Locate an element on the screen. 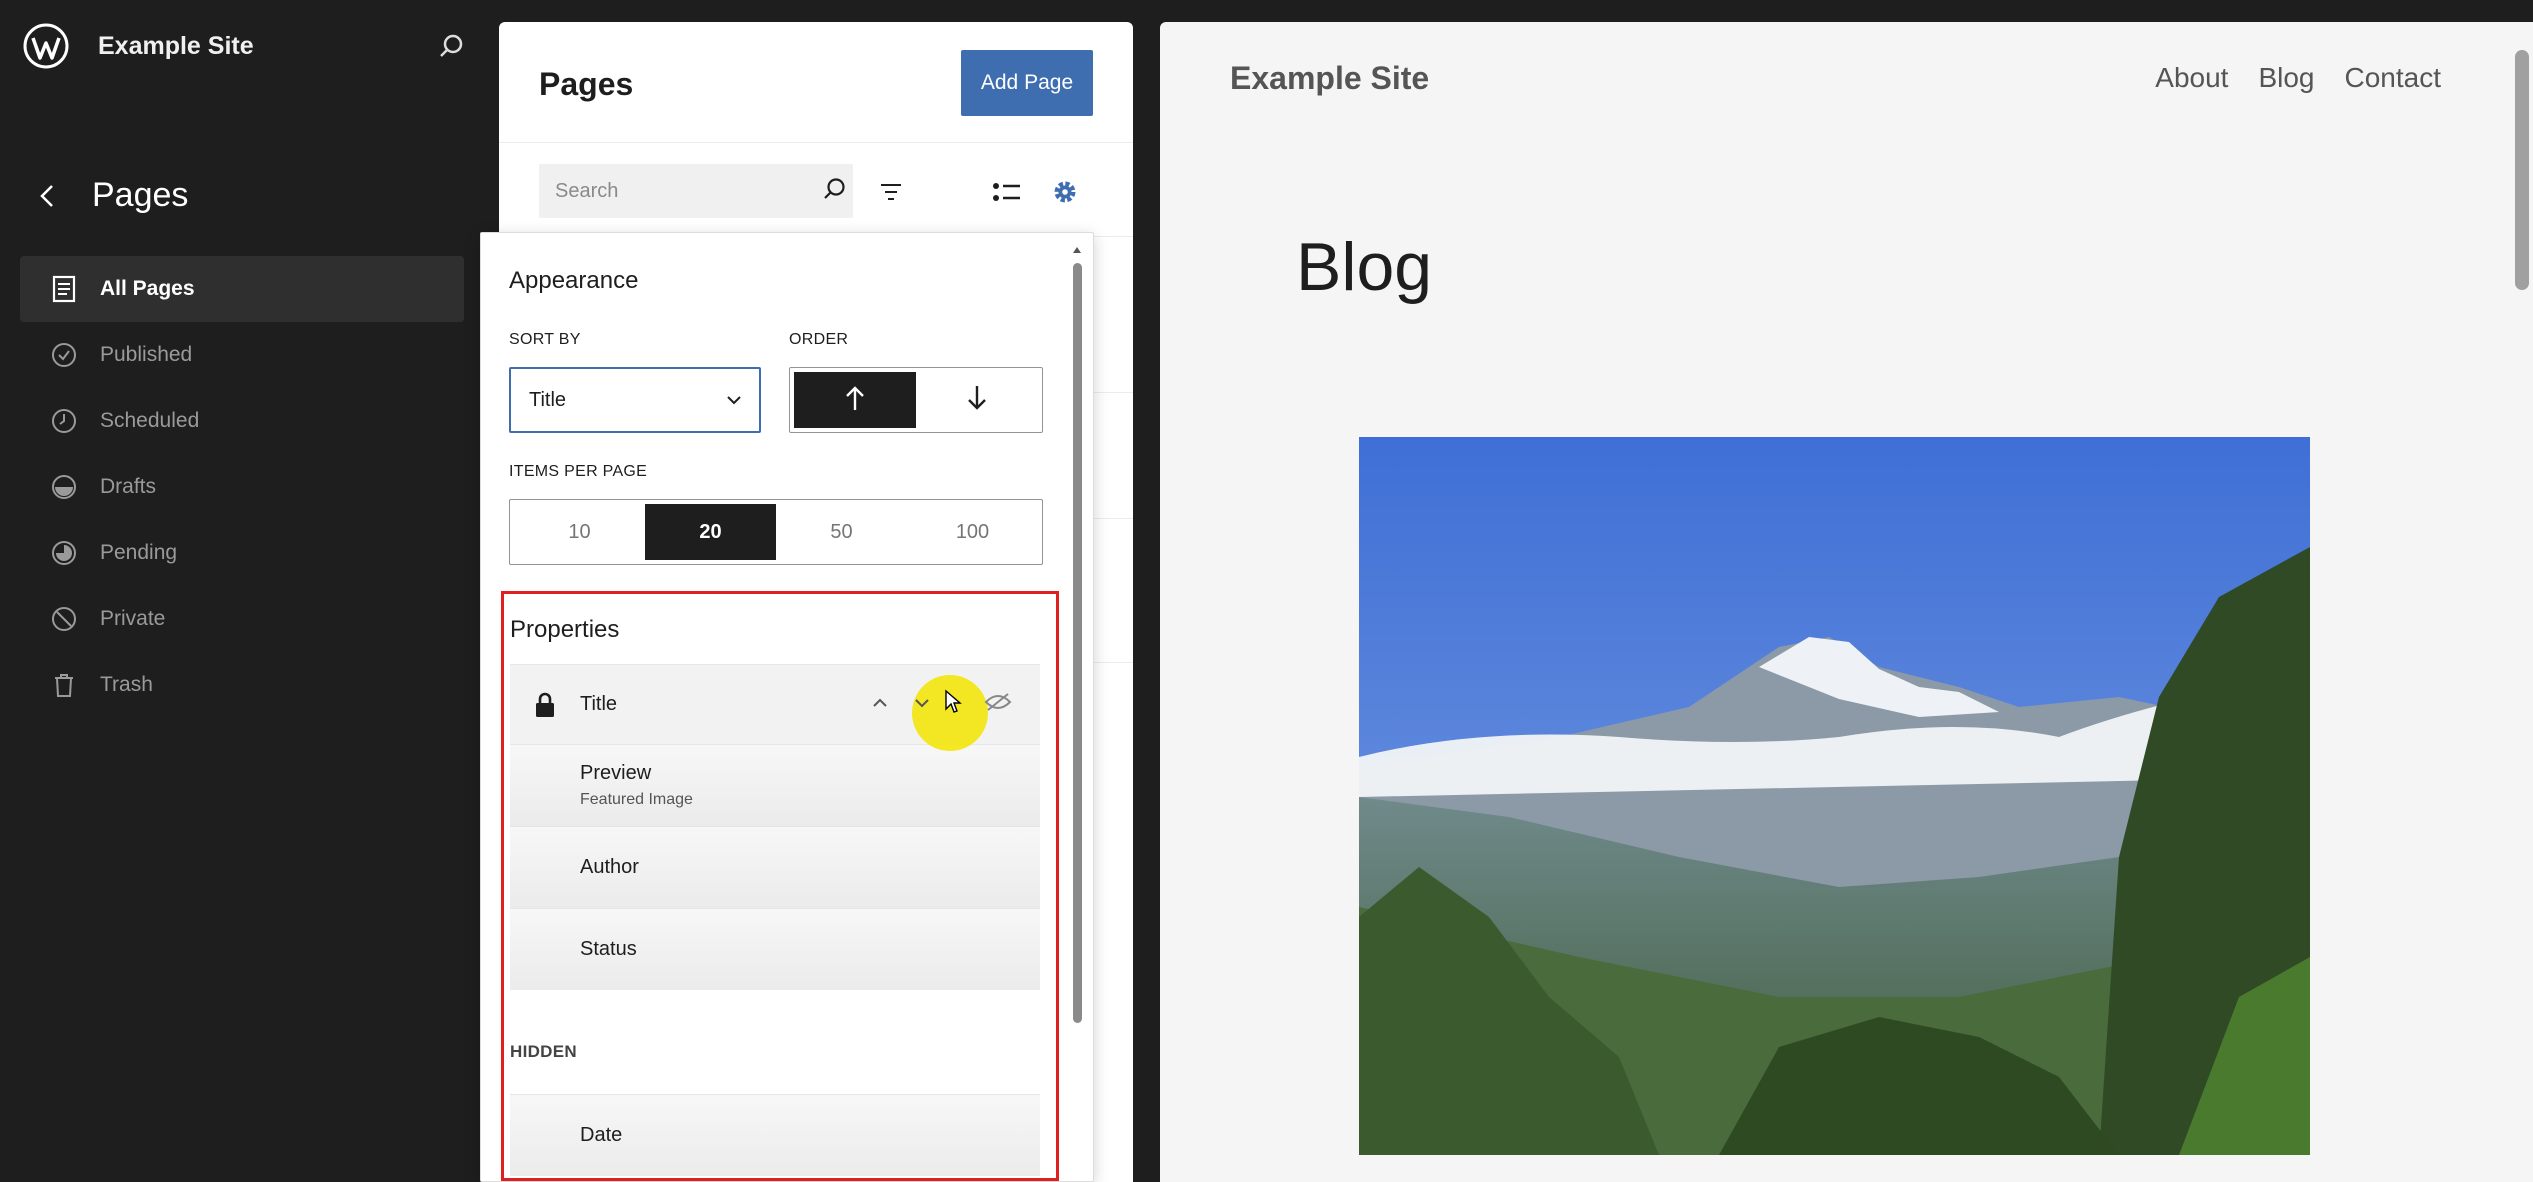  mouse-cursor-icon is located at coordinates (953, 704).